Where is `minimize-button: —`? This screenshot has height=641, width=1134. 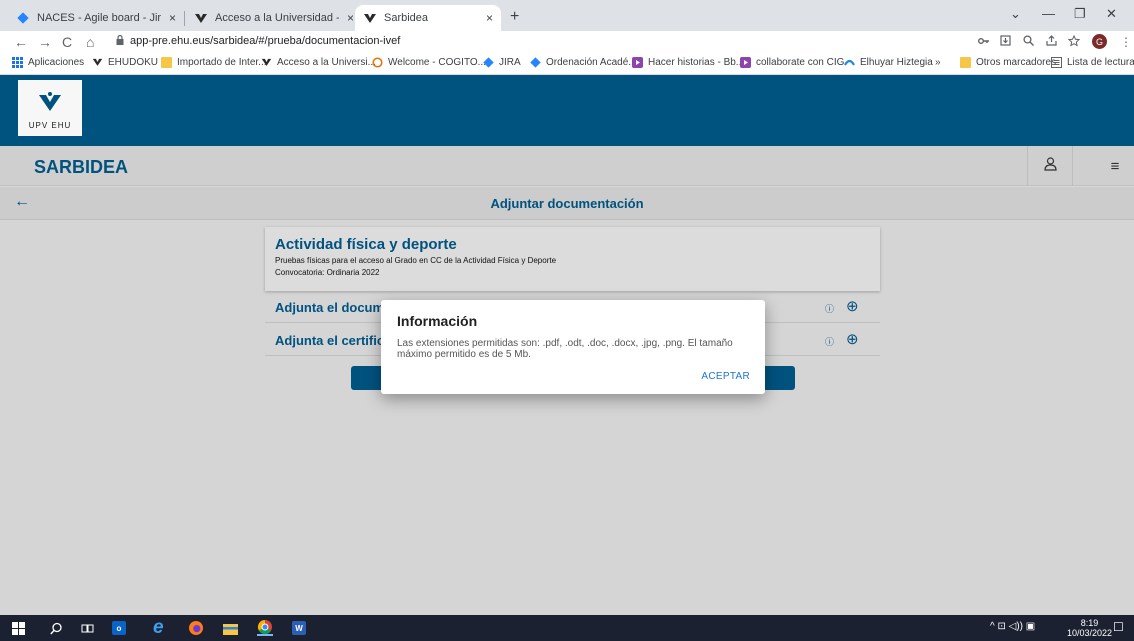 minimize-button: — is located at coordinates (1048, 13).